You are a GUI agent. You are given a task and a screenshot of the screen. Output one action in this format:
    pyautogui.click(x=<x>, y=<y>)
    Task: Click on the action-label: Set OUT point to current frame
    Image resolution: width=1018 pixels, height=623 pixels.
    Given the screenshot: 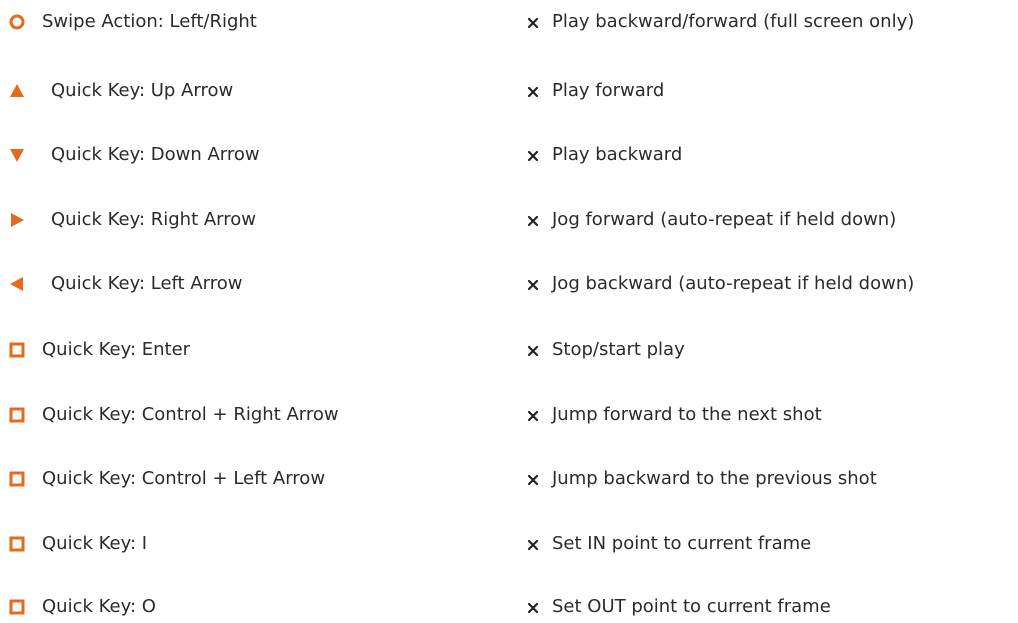 What is the action you would take?
    pyautogui.click(x=691, y=606)
    